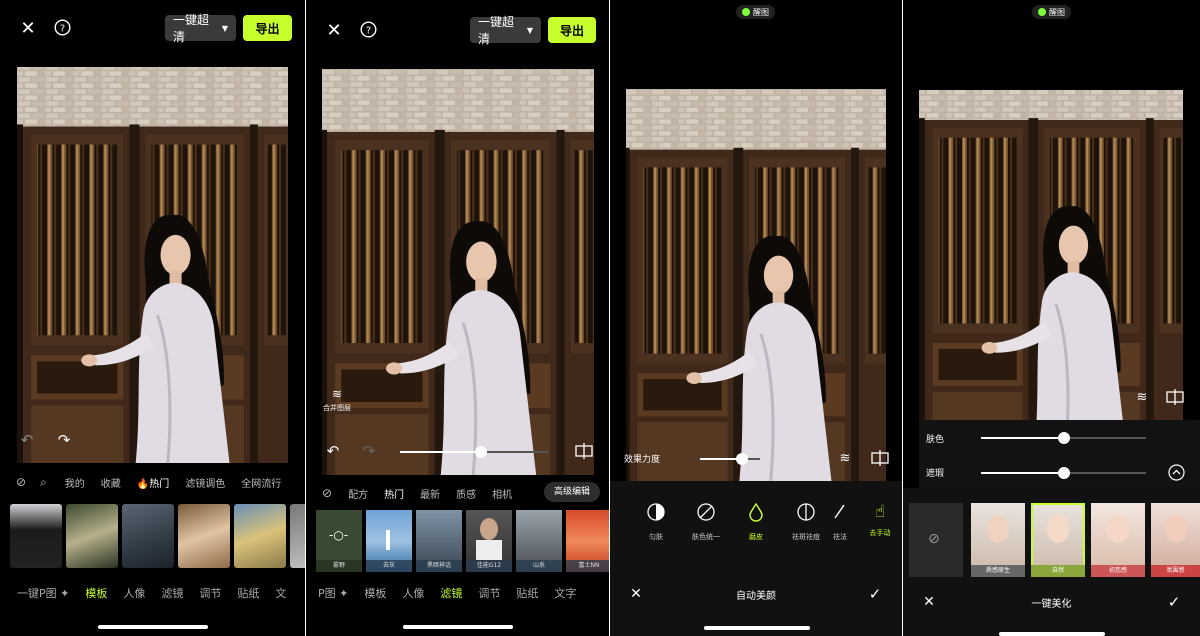  I want to click on filter-label: 山系, so click(539, 566).